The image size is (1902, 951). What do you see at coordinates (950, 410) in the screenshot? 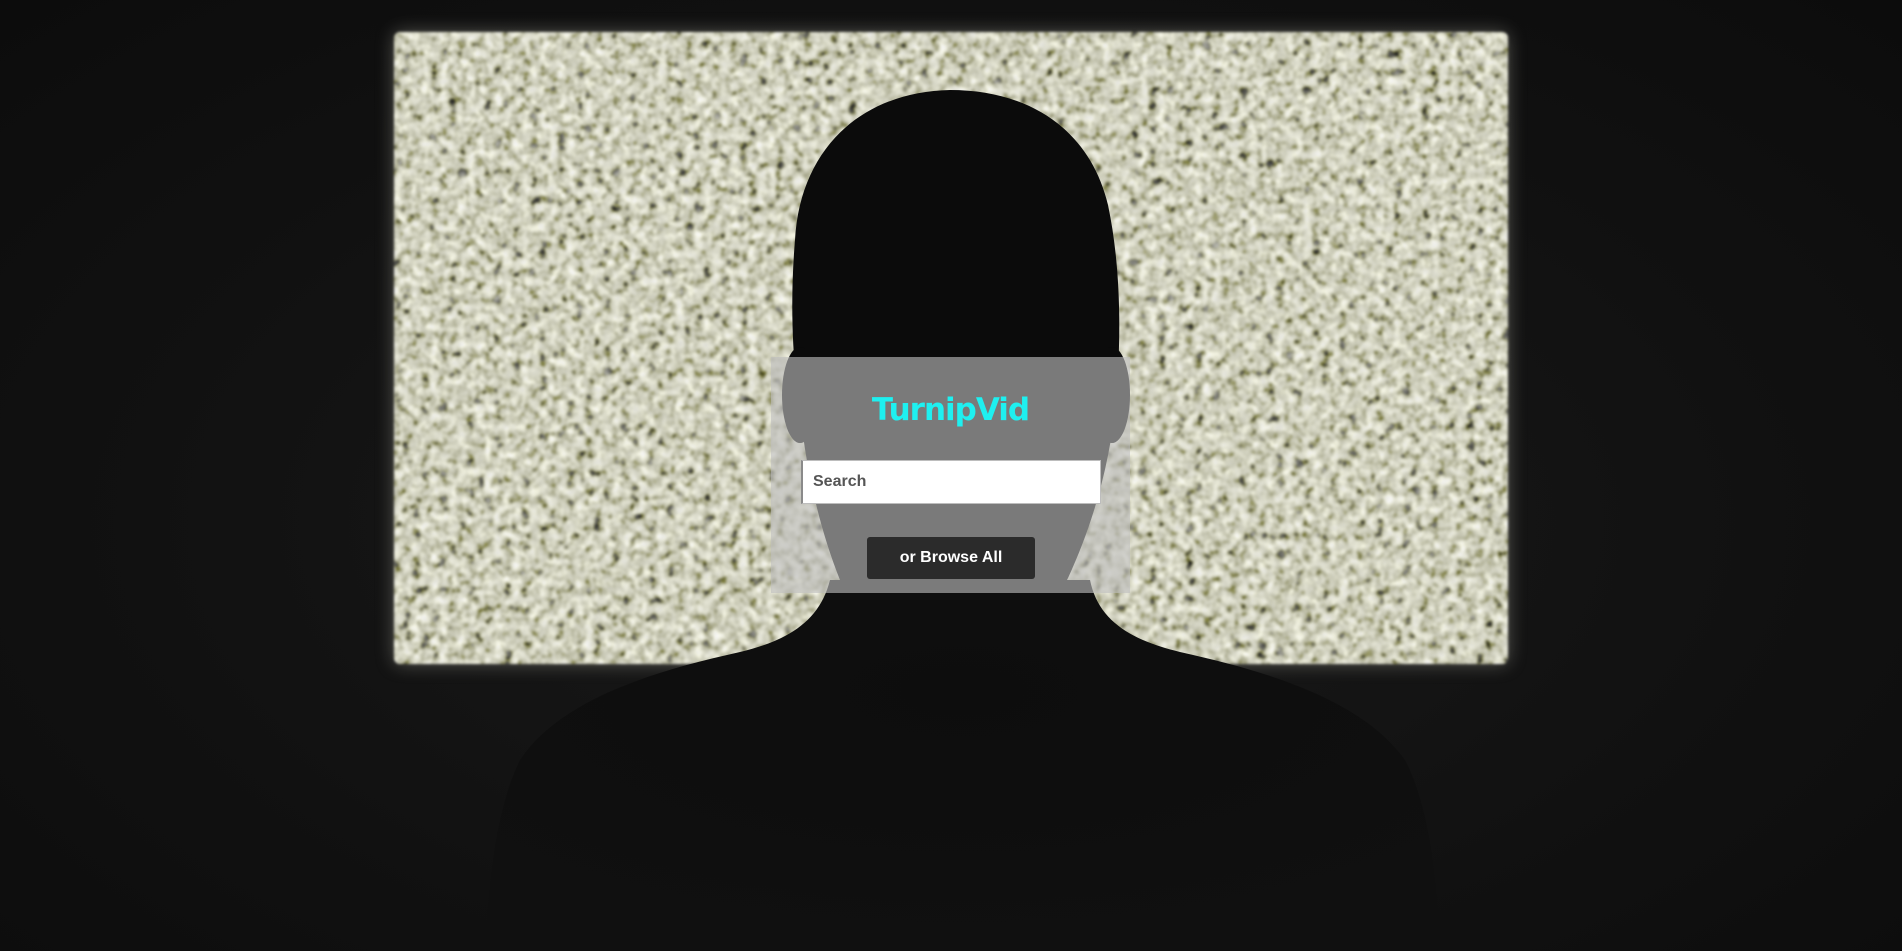
I see `brand-logo: TurnipVid` at bounding box center [950, 410].